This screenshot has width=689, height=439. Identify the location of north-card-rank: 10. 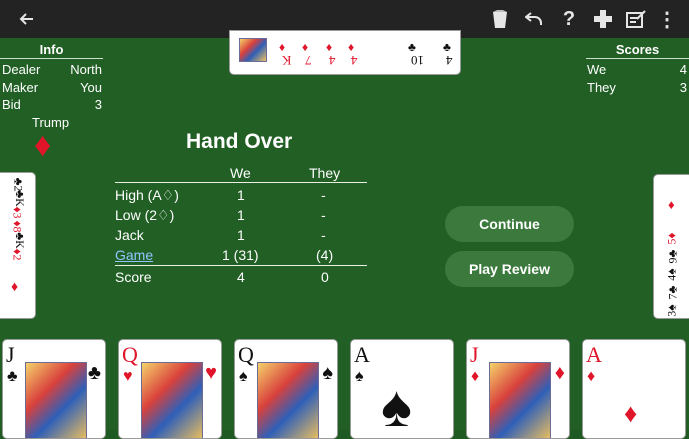
(417, 60).